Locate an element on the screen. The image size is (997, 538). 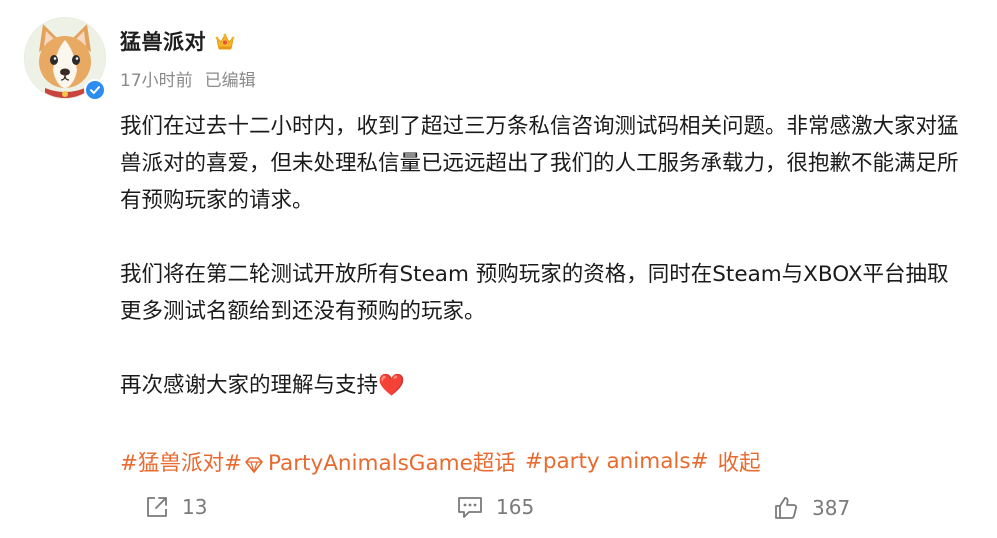
supertopic-link: PartyAnimalsGame超话 is located at coordinates (392, 461).